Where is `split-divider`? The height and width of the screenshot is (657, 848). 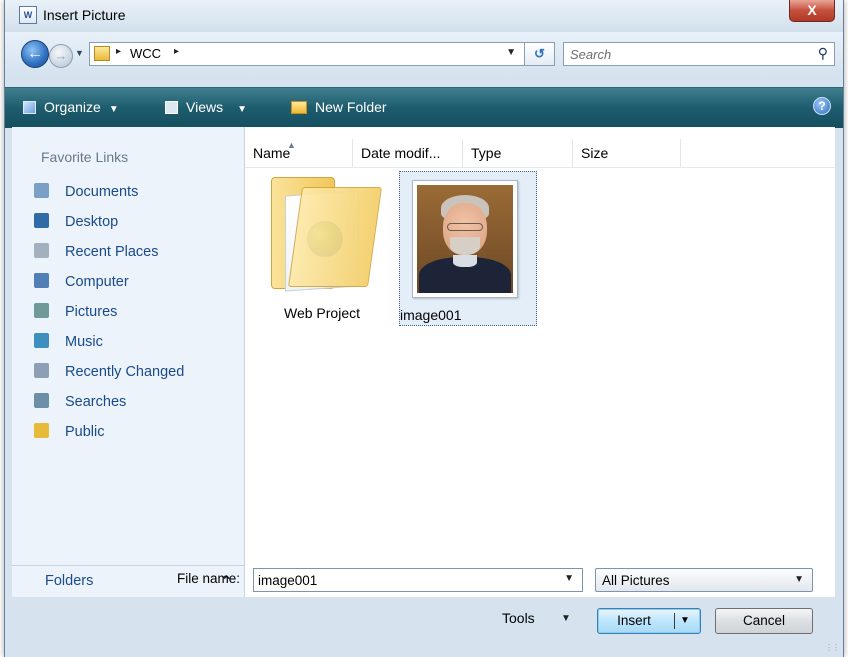 split-divider is located at coordinates (674, 621).